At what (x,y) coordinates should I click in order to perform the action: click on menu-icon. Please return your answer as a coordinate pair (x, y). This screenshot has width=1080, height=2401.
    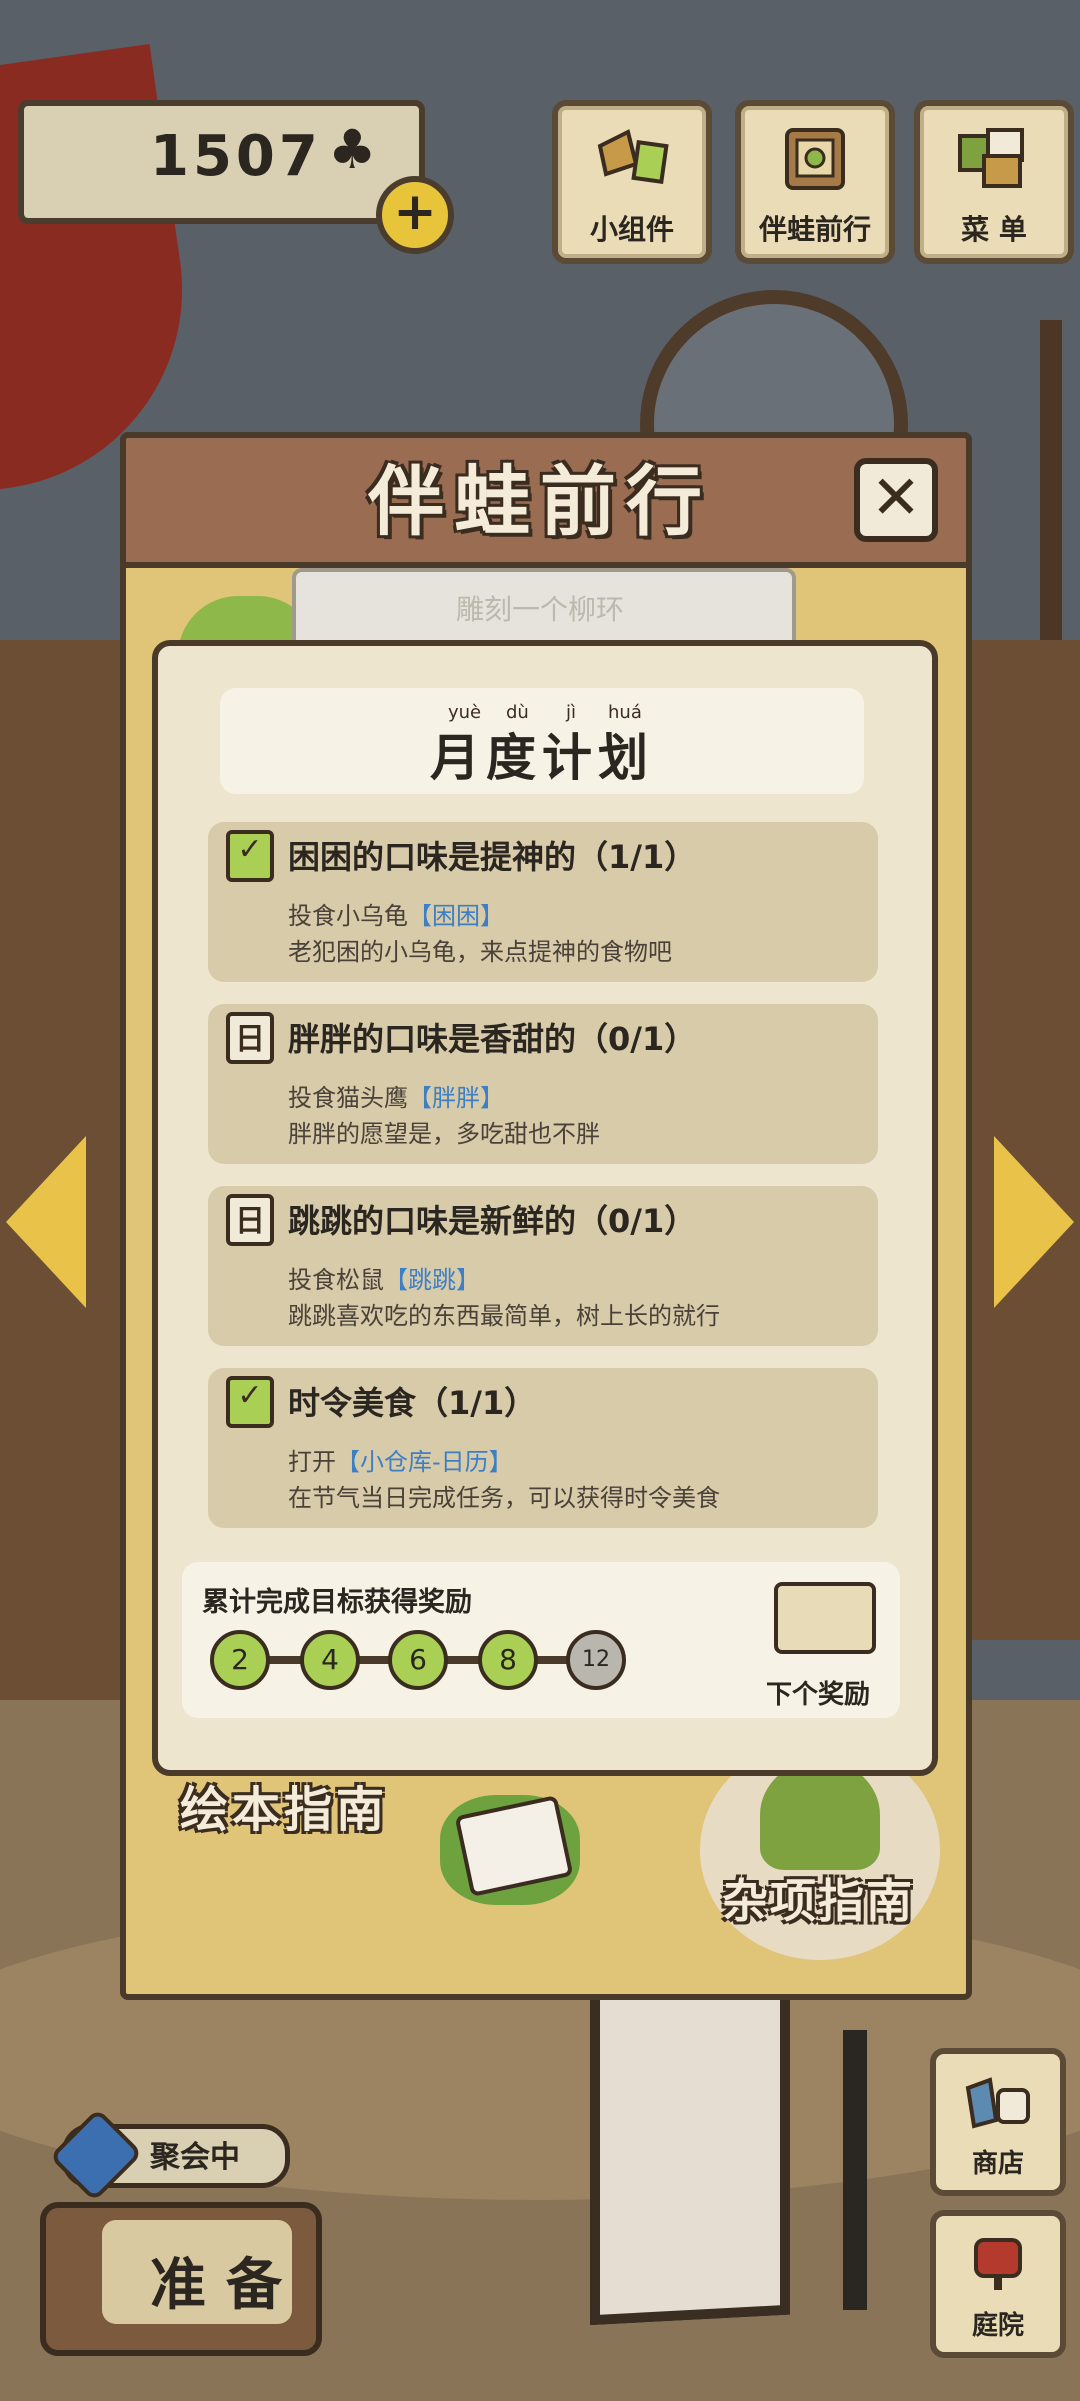
    Looking at the image, I should click on (991, 158).